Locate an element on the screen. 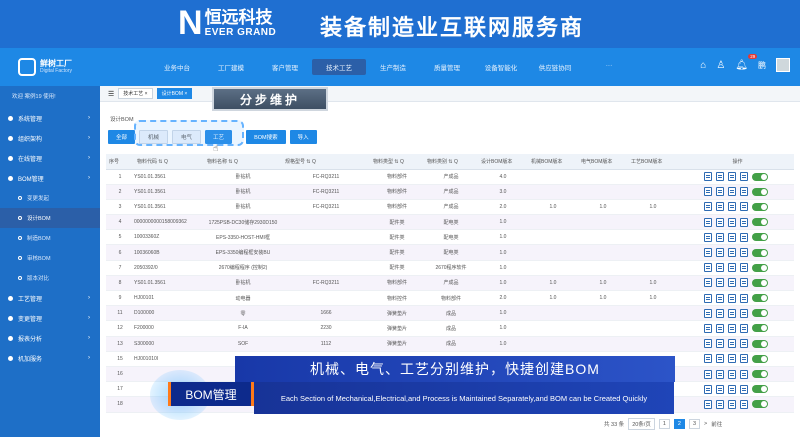 This screenshot has width=800, height=437. menu-item-1: 工厂建模 is located at coordinates (231, 67).